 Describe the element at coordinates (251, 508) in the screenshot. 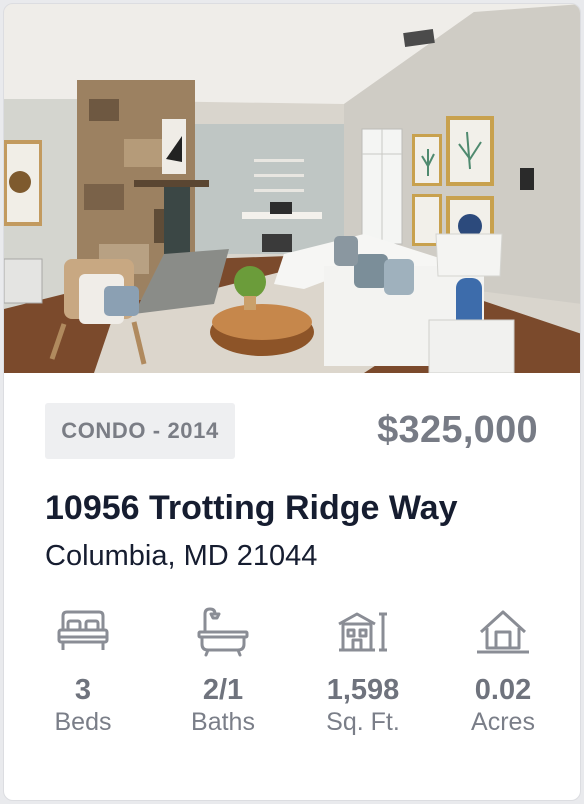

I see `street-address: 10956 Trotting Ridge Way` at that location.